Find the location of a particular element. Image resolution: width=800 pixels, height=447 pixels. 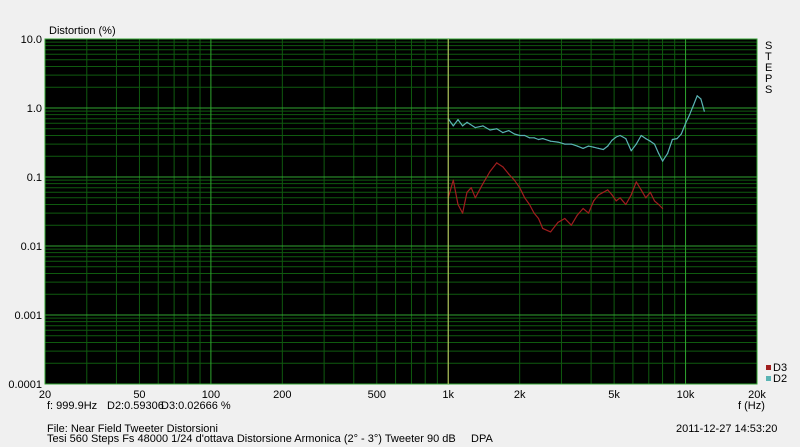

legend-item-d2: D2 is located at coordinates (776, 379).